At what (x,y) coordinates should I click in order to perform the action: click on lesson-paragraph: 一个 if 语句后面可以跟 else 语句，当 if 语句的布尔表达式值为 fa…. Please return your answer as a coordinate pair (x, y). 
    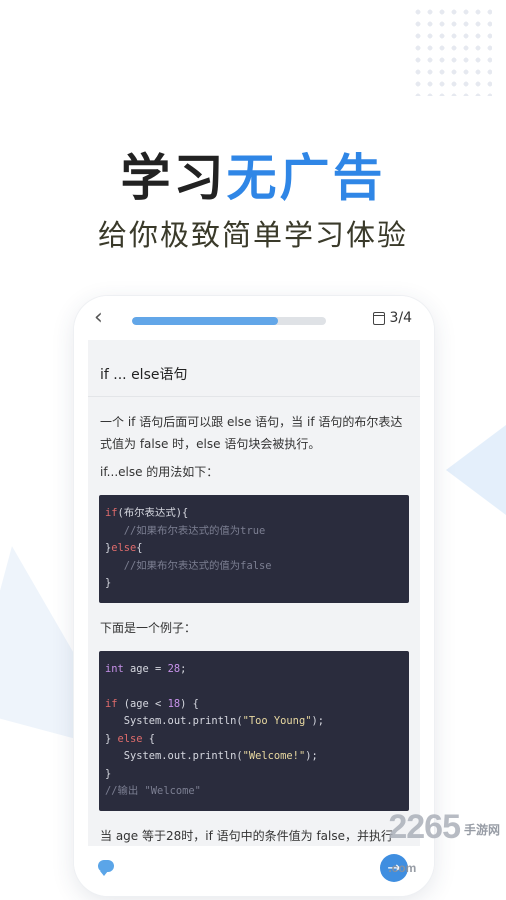
    Looking at the image, I should click on (251, 433).